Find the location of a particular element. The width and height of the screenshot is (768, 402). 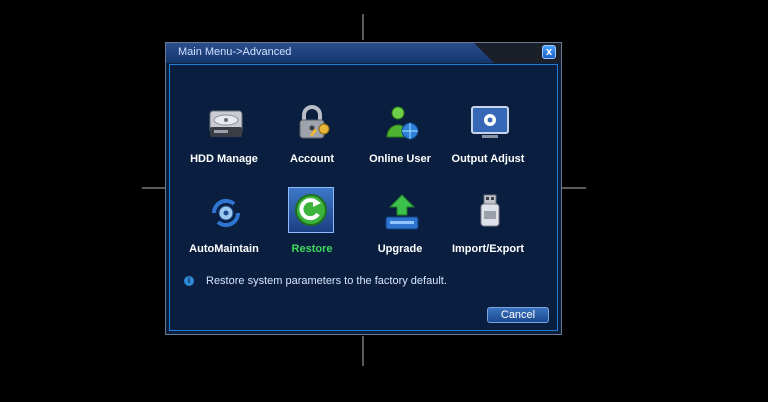

close-button: x is located at coordinates (549, 52).